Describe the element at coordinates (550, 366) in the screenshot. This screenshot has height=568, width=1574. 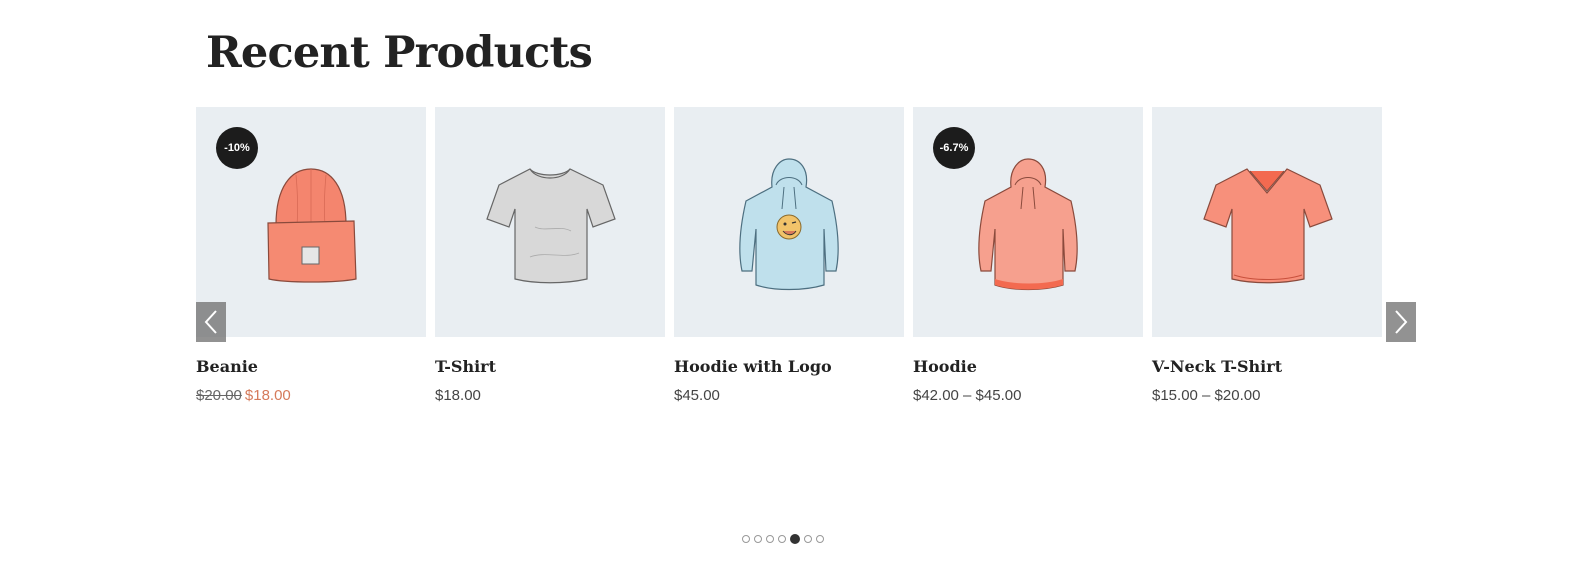
I see `product-name: T-Shirt` at that location.